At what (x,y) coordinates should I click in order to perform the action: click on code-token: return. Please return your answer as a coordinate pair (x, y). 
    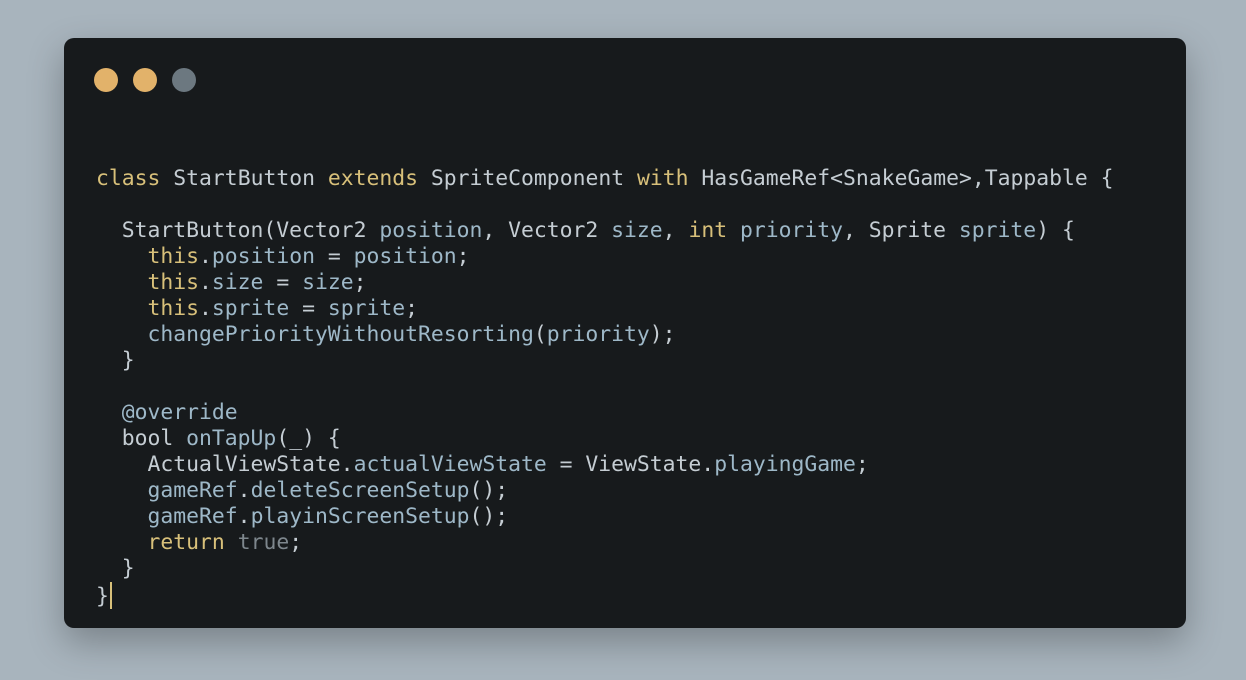
    Looking at the image, I should click on (186, 542).